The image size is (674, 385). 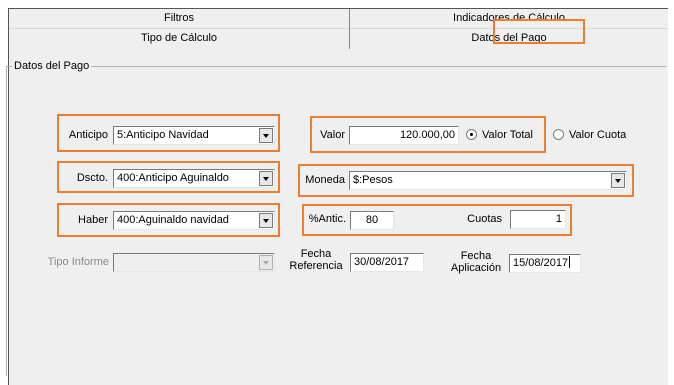 What do you see at coordinates (558, 134) in the screenshot?
I see `valor-cuota-radio` at bounding box center [558, 134].